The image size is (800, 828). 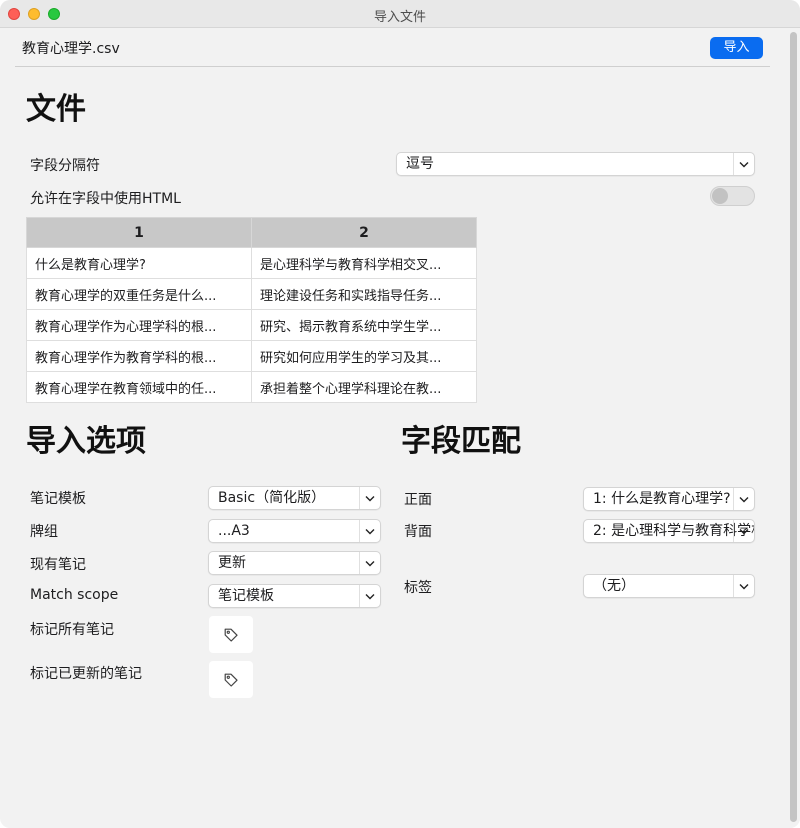 What do you see at coordinates (86, 441) in the screenshot?
I see `import-options-heading: 导入选项` at bounding box center [86, 441].